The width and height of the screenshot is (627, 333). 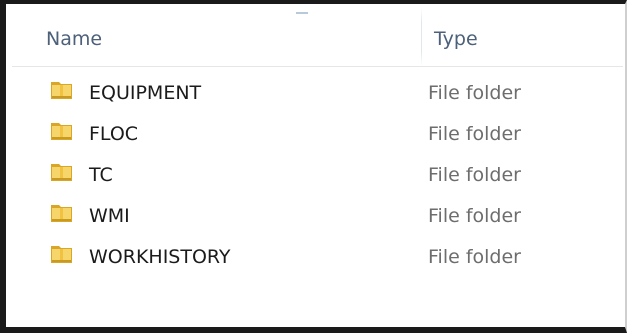 What do you see at coordinates (317, 250) in the screenshot?
I see `list-item: WORKHISTORY File folder` at bounding box center [317, 250].